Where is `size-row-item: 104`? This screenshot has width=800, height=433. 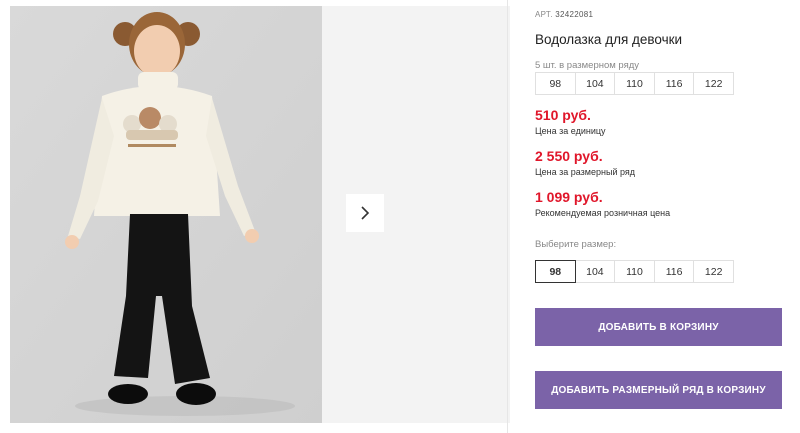
size-row-item: 104 is located at coordinates (595, 83).